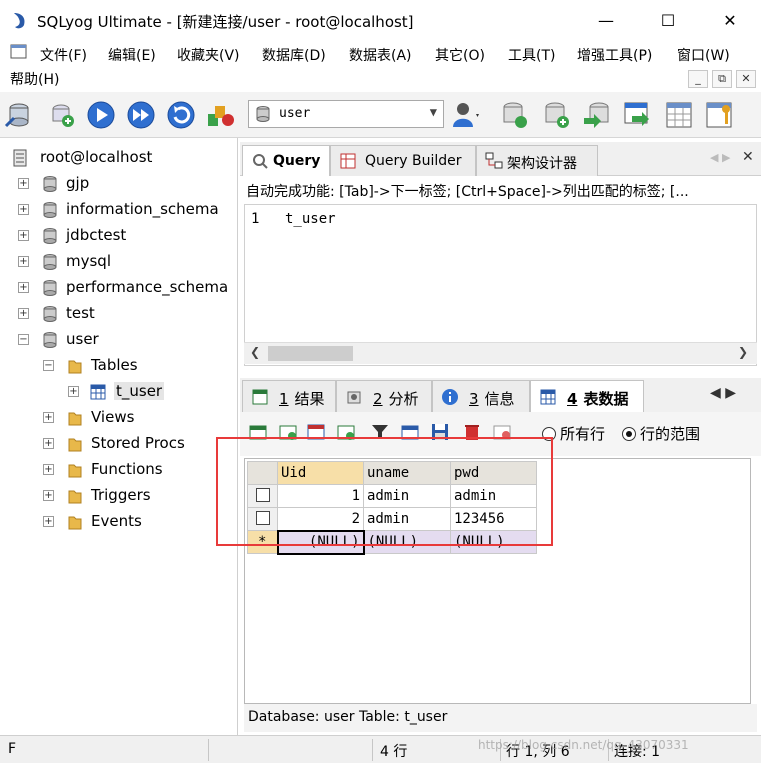 The width and height of the screenshot is (761, 763). I want to click on watermark: https://blog.csdn.net/qq_43070331, so click(583, 745).